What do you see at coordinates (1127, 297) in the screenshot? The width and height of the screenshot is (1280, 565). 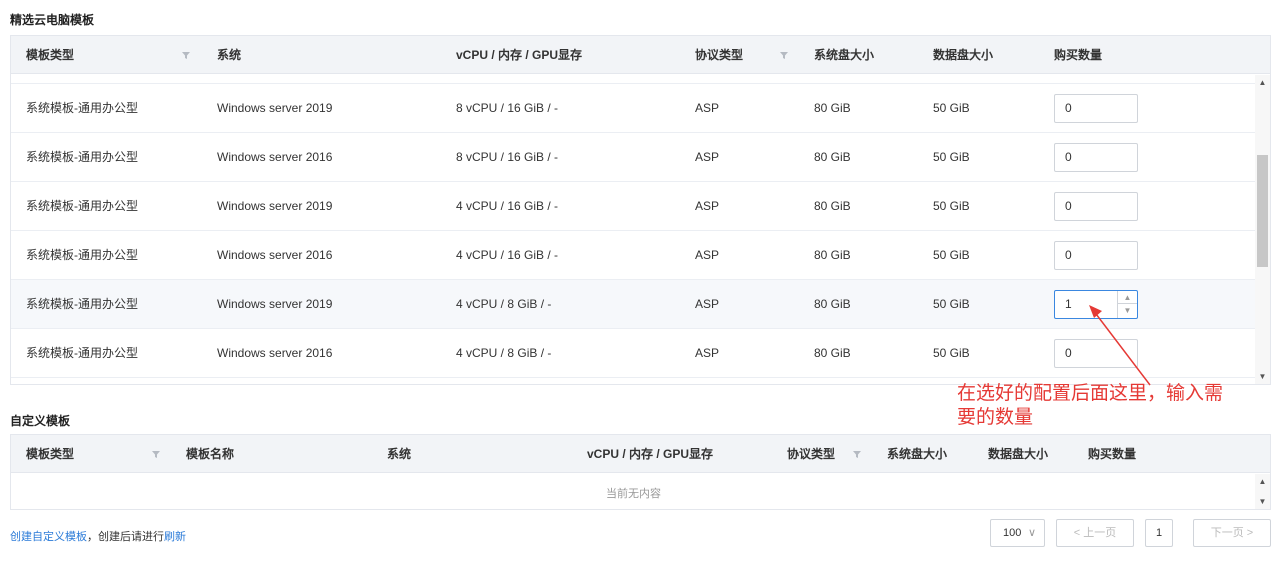 I see `increment-icon: ▲` at bounding box center [1127, 297].